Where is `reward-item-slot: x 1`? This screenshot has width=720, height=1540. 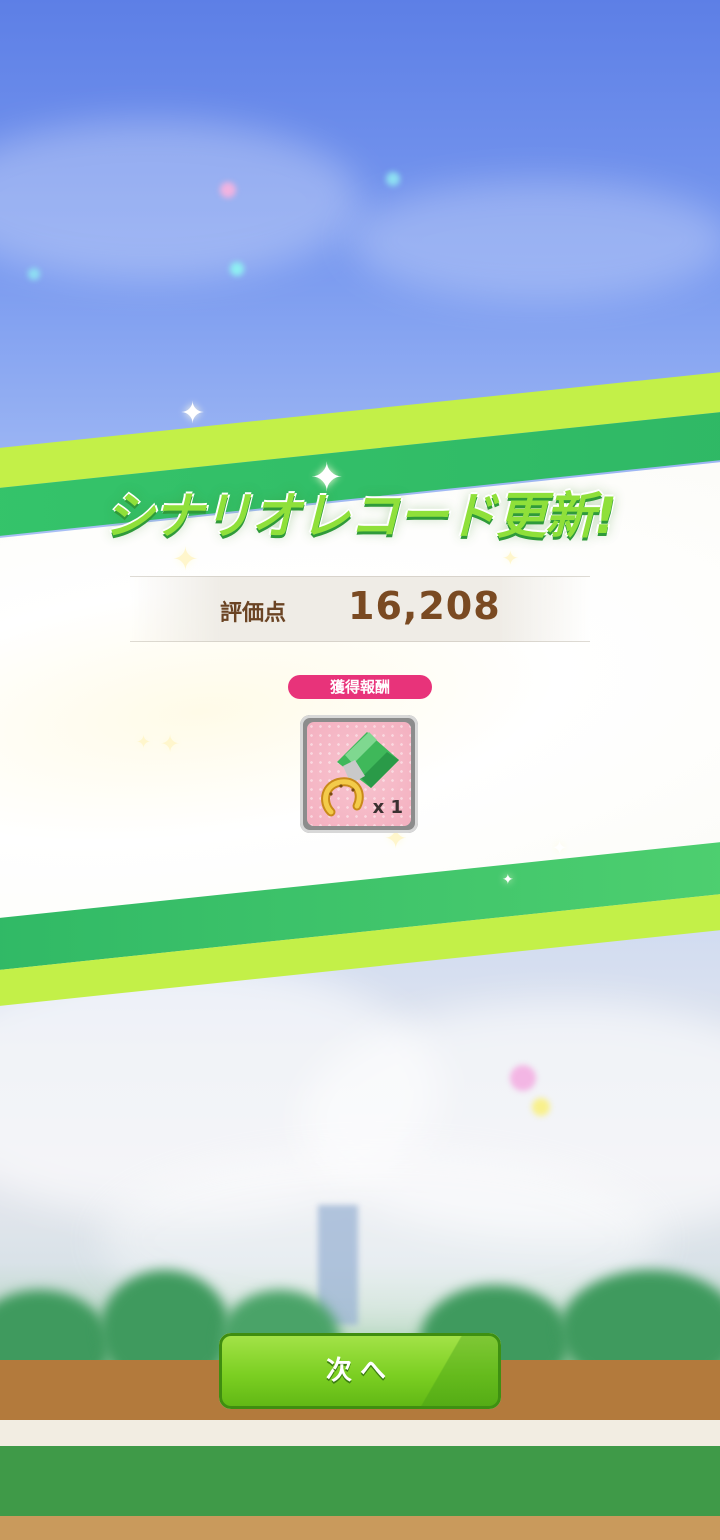
reward-item-slot: x 1 is located at coordinates (359, 774).